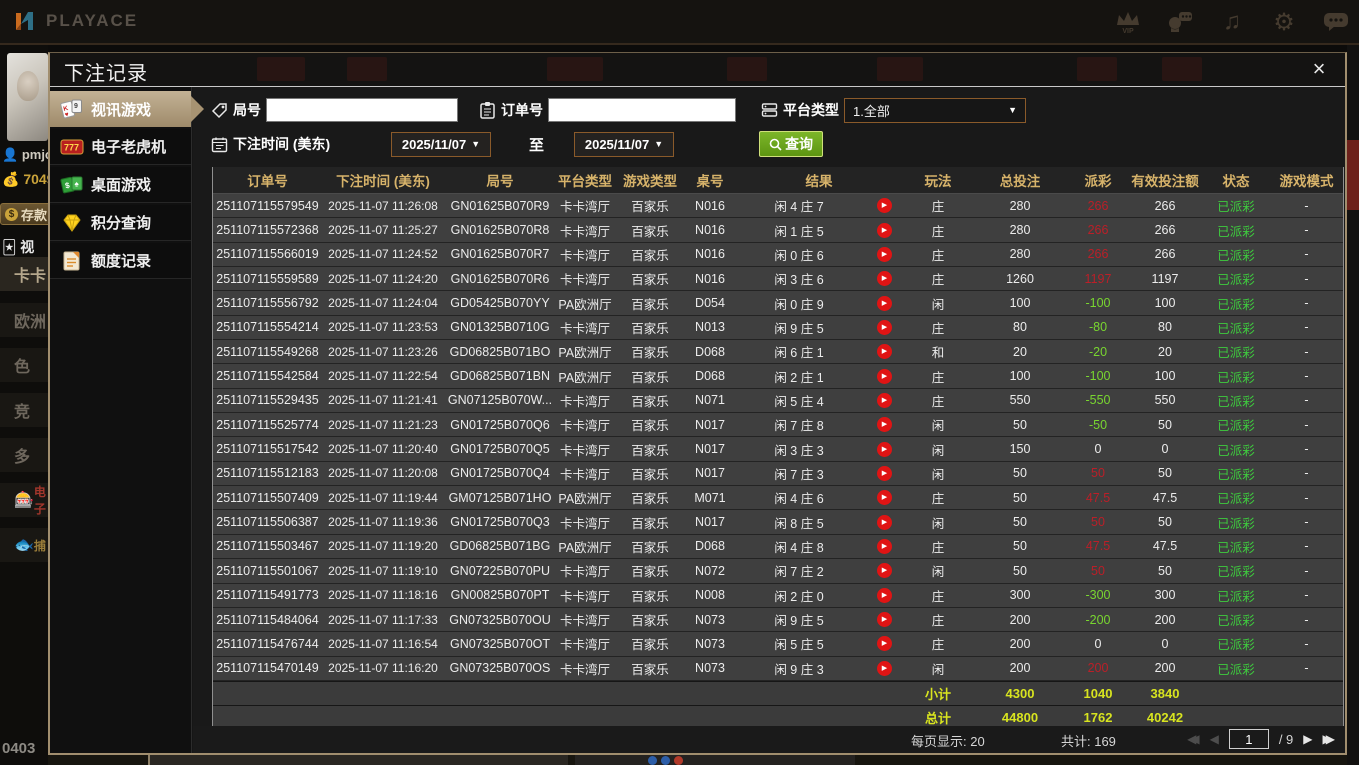 The width and height of the screenshot is (1359, 765). What do you see at coordinates (120, 185) in the screenshot?
I see `sidebar-item-table-games: $ ♠ 桌面游戏` at bounding box center [120, 185].